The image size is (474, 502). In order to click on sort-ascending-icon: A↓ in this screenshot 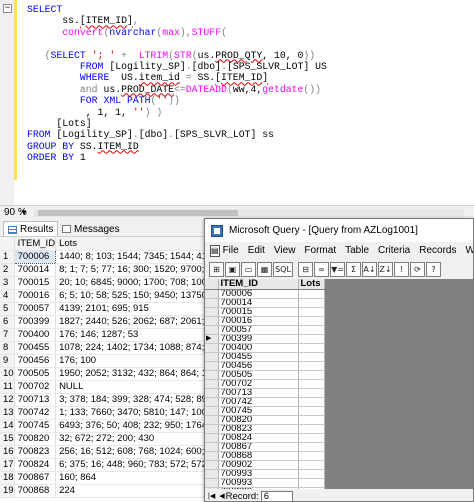, I will do `click(369, 269)`.